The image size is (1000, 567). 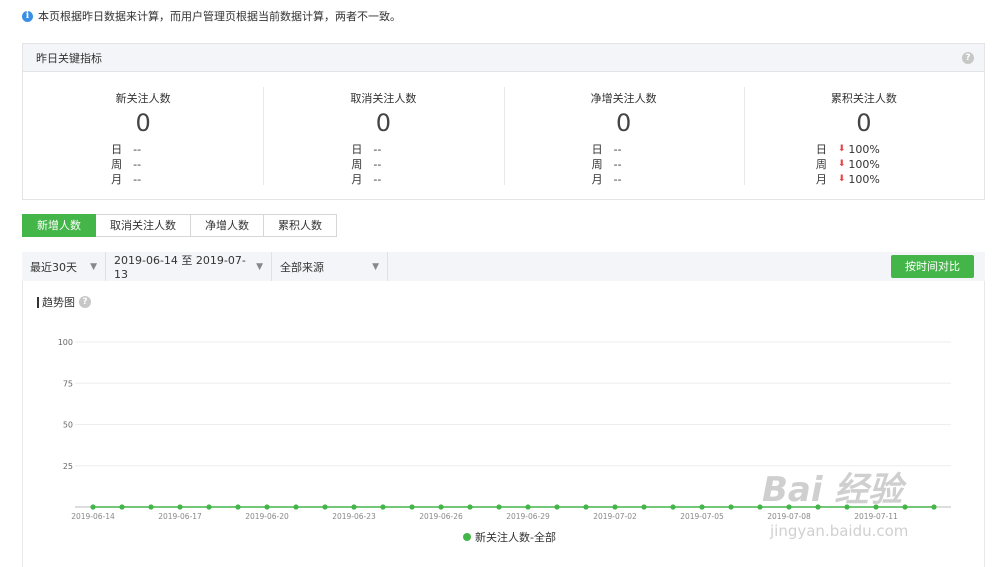 I want to click on metric-new-followers: 新关注人数 0 日 -- 周 -- 月 --, so click(x=143, y=136).